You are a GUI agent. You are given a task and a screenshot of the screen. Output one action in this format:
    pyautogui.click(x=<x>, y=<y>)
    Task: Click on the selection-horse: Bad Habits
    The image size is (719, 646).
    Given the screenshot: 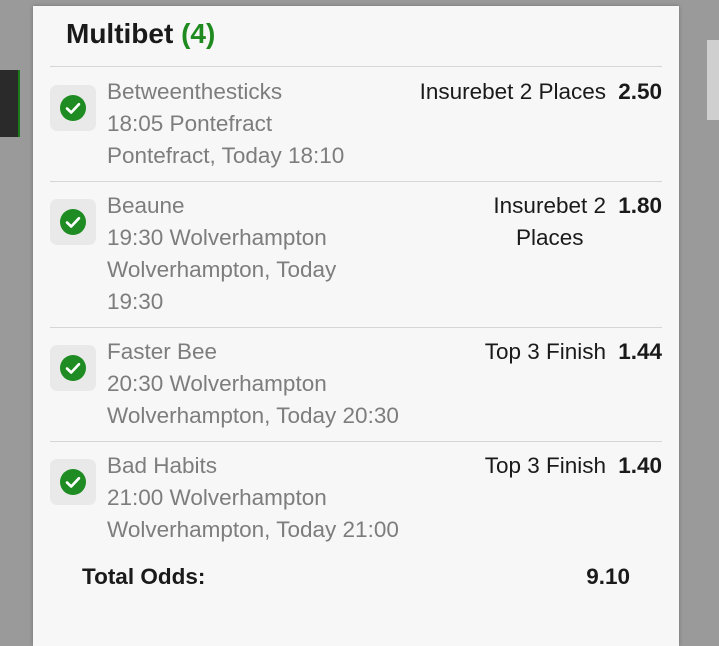 What is the action you would take?
    pyautogui.click(x=162, y=465)
    